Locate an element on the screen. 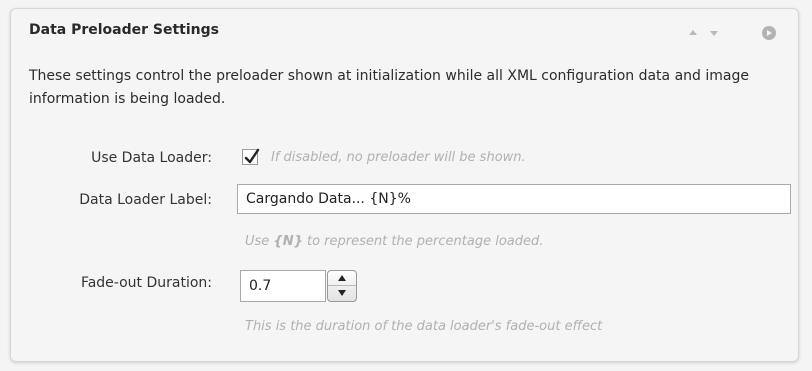  hint-prefix: Use is located at coordinates (257, 241).